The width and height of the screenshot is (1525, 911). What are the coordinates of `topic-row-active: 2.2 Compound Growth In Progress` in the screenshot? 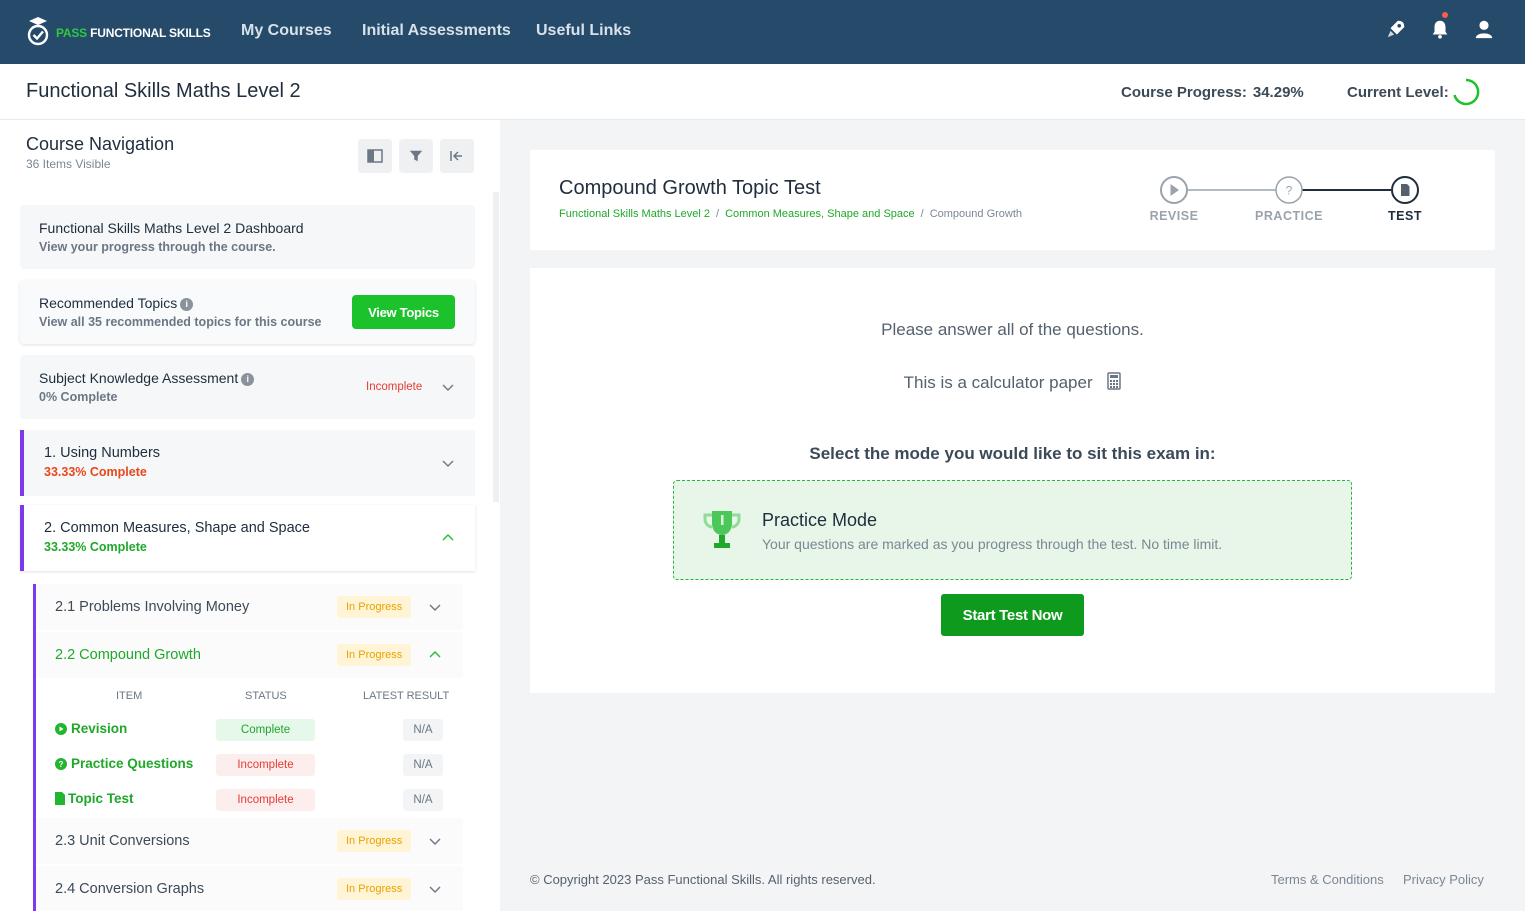 It's located at (249, 655).